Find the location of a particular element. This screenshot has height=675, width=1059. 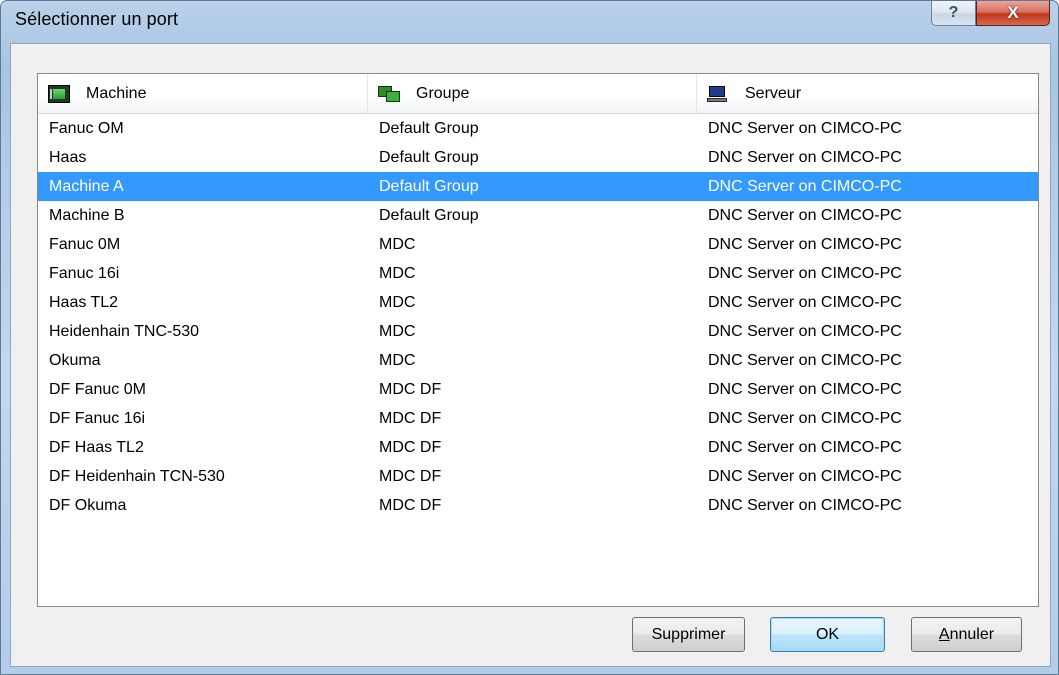

cell-machine: Okuma is located at coordinates (75, 360).